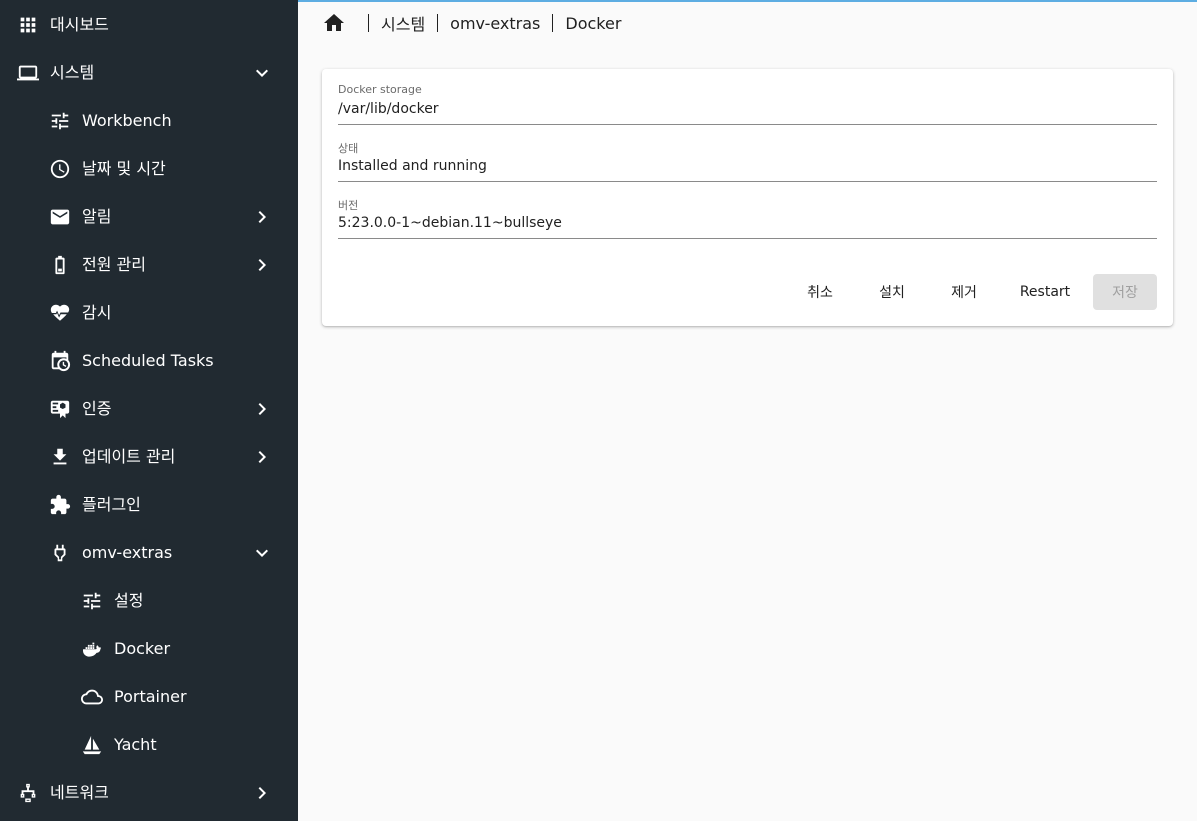 This screenshot has height=821, width=1197. I want to click on breadcrumb-item-system: 시스템, so click(403, 23).